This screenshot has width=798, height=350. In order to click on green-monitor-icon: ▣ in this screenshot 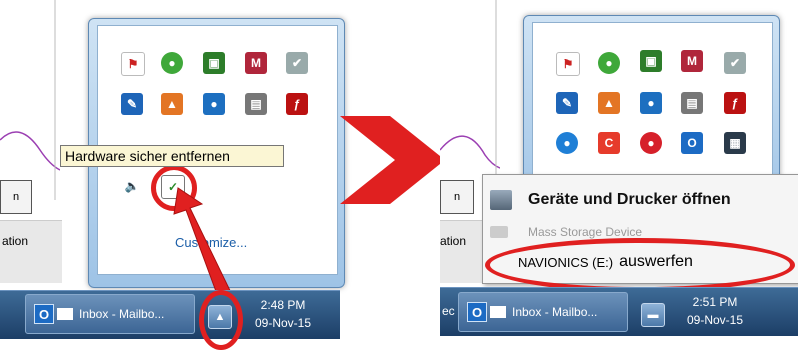, I will do `click(651, 61)`.